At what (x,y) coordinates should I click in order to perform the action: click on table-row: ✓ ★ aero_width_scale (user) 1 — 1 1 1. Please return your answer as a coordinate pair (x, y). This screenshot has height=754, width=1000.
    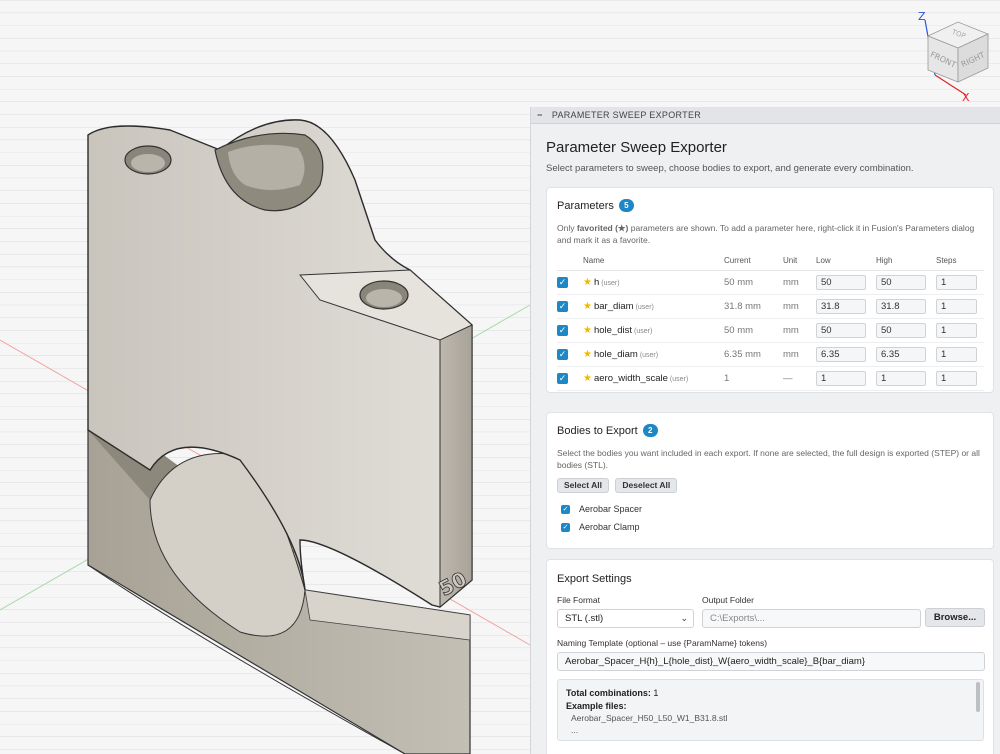
    Looking at the image, I should click on (770, 378).